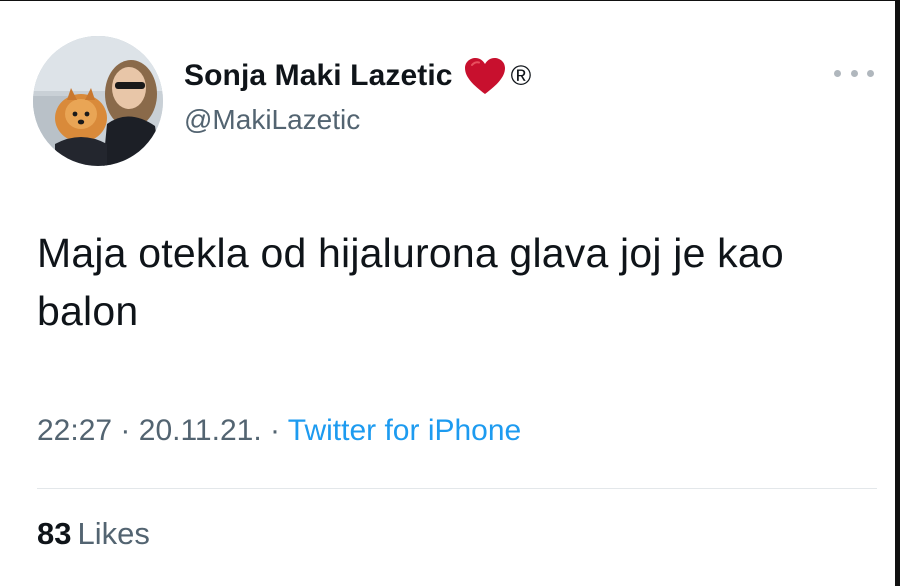 The image size is (900, 586). I want to click on avatar-photo, so click(98, 101).